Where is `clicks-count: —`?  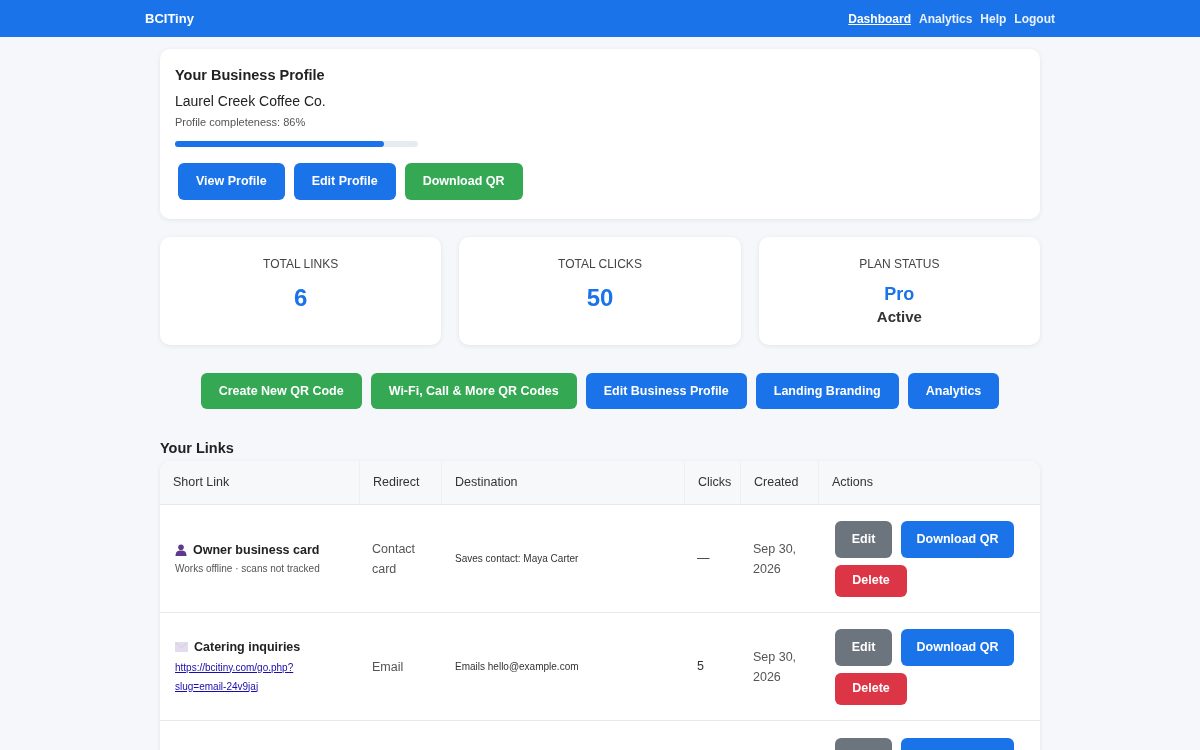
clicks-count: — is located at coordinates (703, 559).